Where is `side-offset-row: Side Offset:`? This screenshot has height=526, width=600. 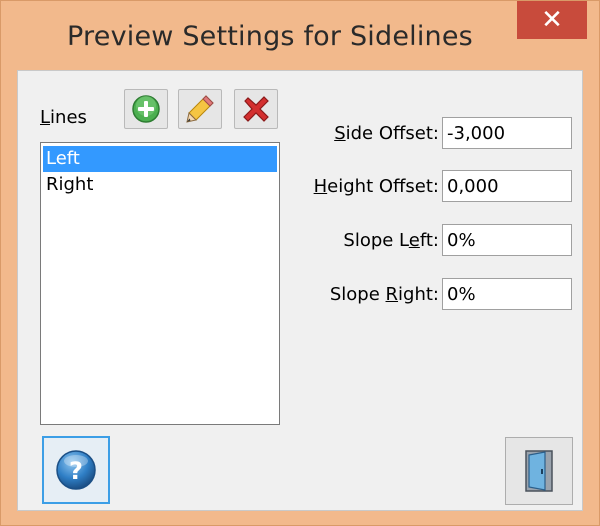
side-offset-row: Side Offset: is located at coordinates (435, 133).